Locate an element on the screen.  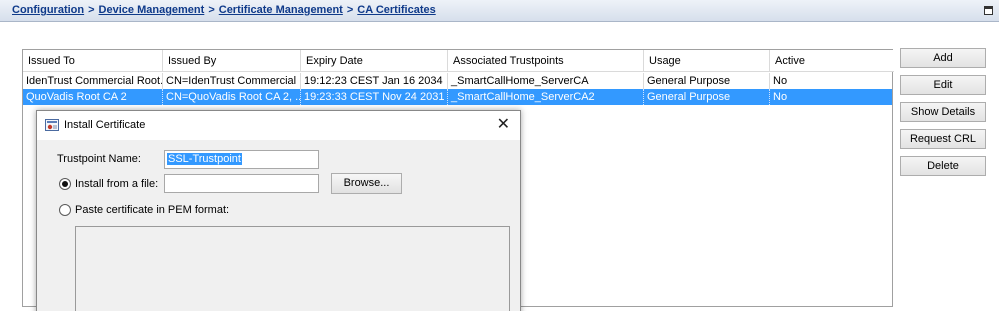
request-crl-button: Request CRL is located at coordinates (943, 139).